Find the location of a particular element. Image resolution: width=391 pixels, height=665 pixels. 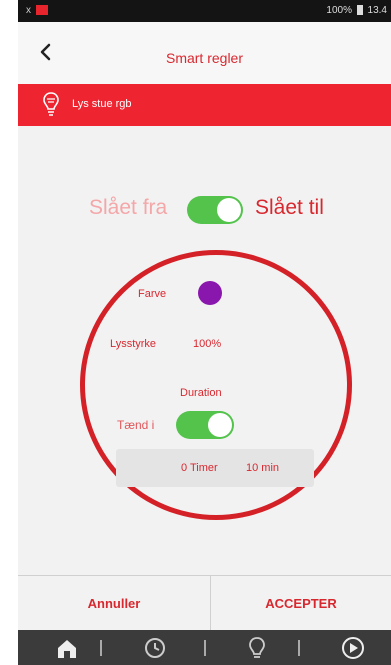

status-indicators: 100% 13.4 is located at coordinates (356, 10).